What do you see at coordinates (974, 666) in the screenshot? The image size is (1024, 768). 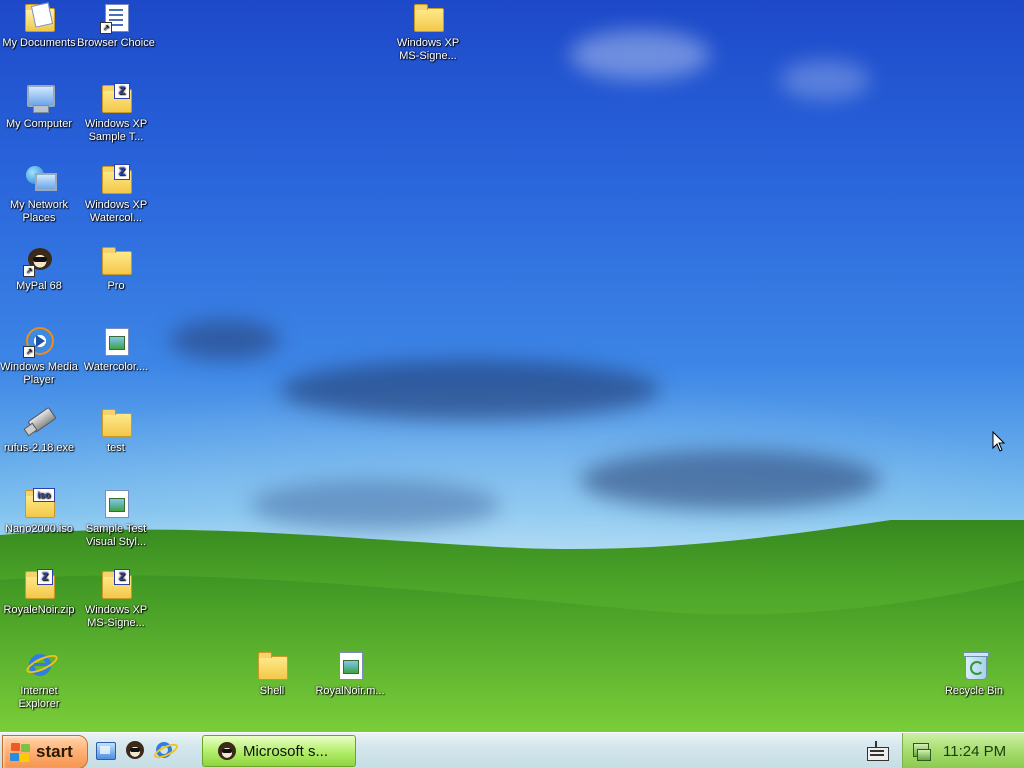 I see `recycle-bin-icon` at bounding box center [974, 666].